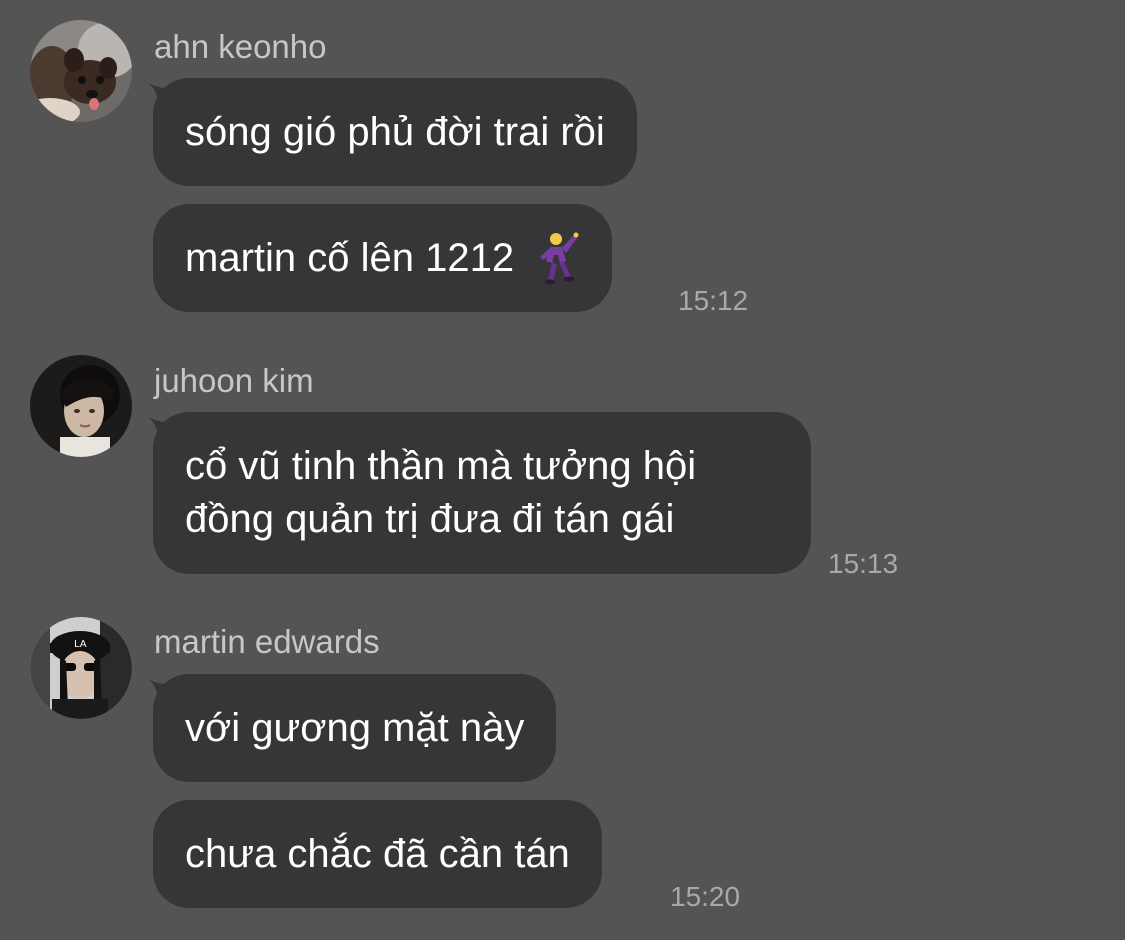 The height and width of the screenshot is (940, 1125). Describe the element at coordinates (350, 257) in the screenshot. I see `message-text: martin cố lên 1212` at that location.